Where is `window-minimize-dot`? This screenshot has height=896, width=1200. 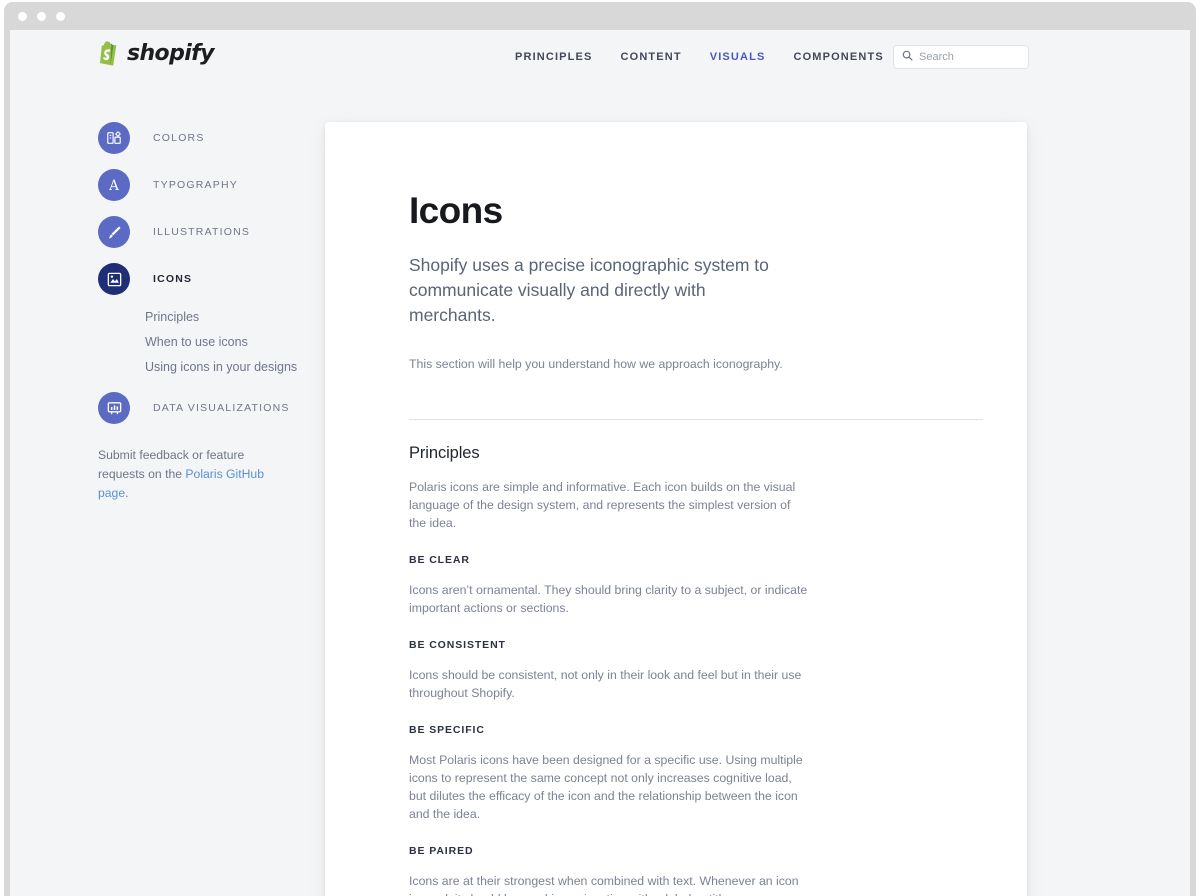 window-minimize-dot is located at coordinates (41, 16).